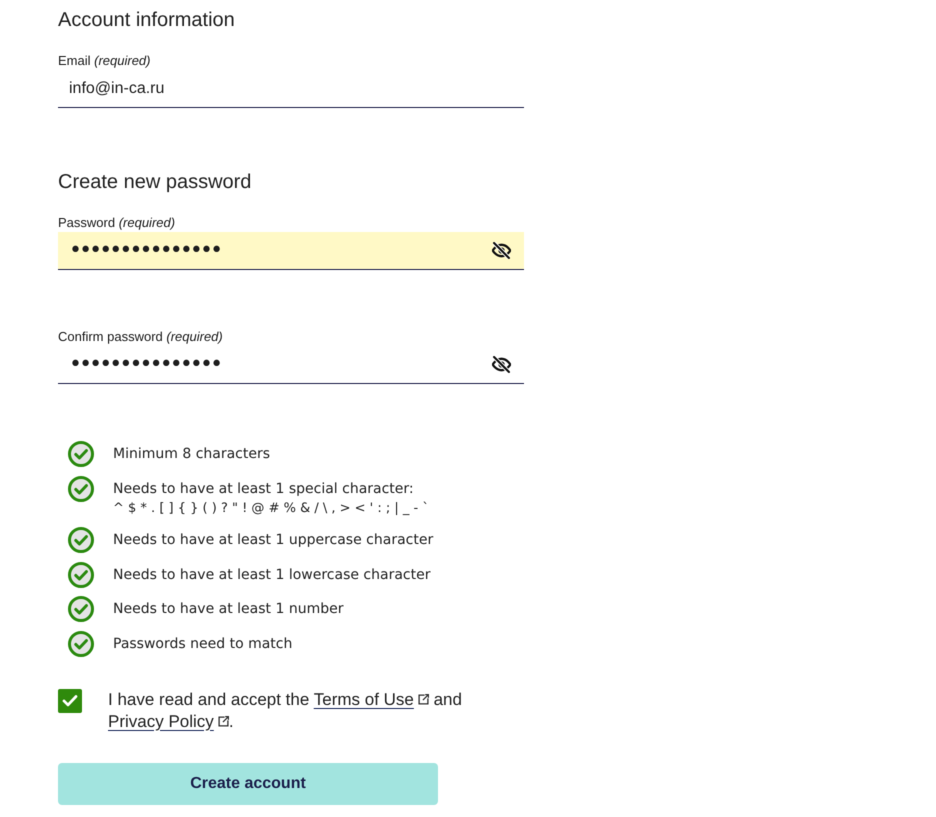 The image size is (936, 817). What do you see at coordinates (248, 783) in the screenshot?
I see `create-account-button: Create account` at bounding box center [248, 783].